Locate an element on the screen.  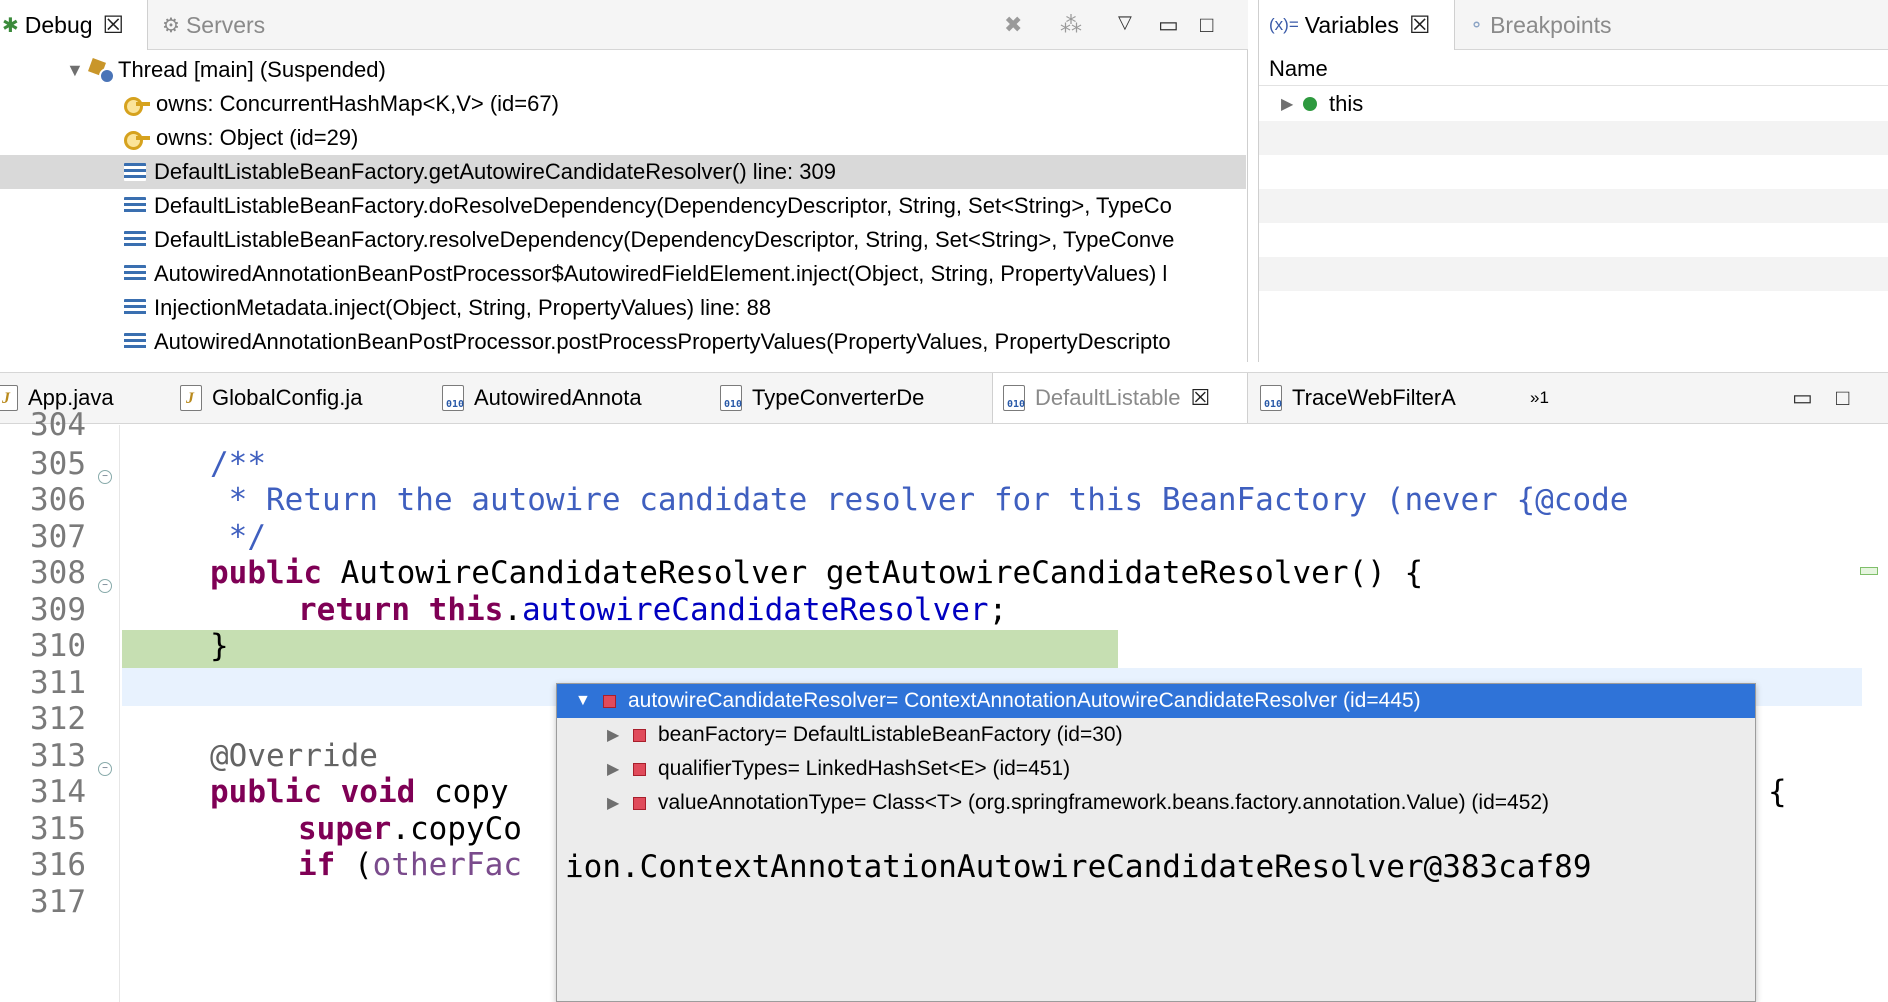
keyword: if is located at coordinates (317, 865).